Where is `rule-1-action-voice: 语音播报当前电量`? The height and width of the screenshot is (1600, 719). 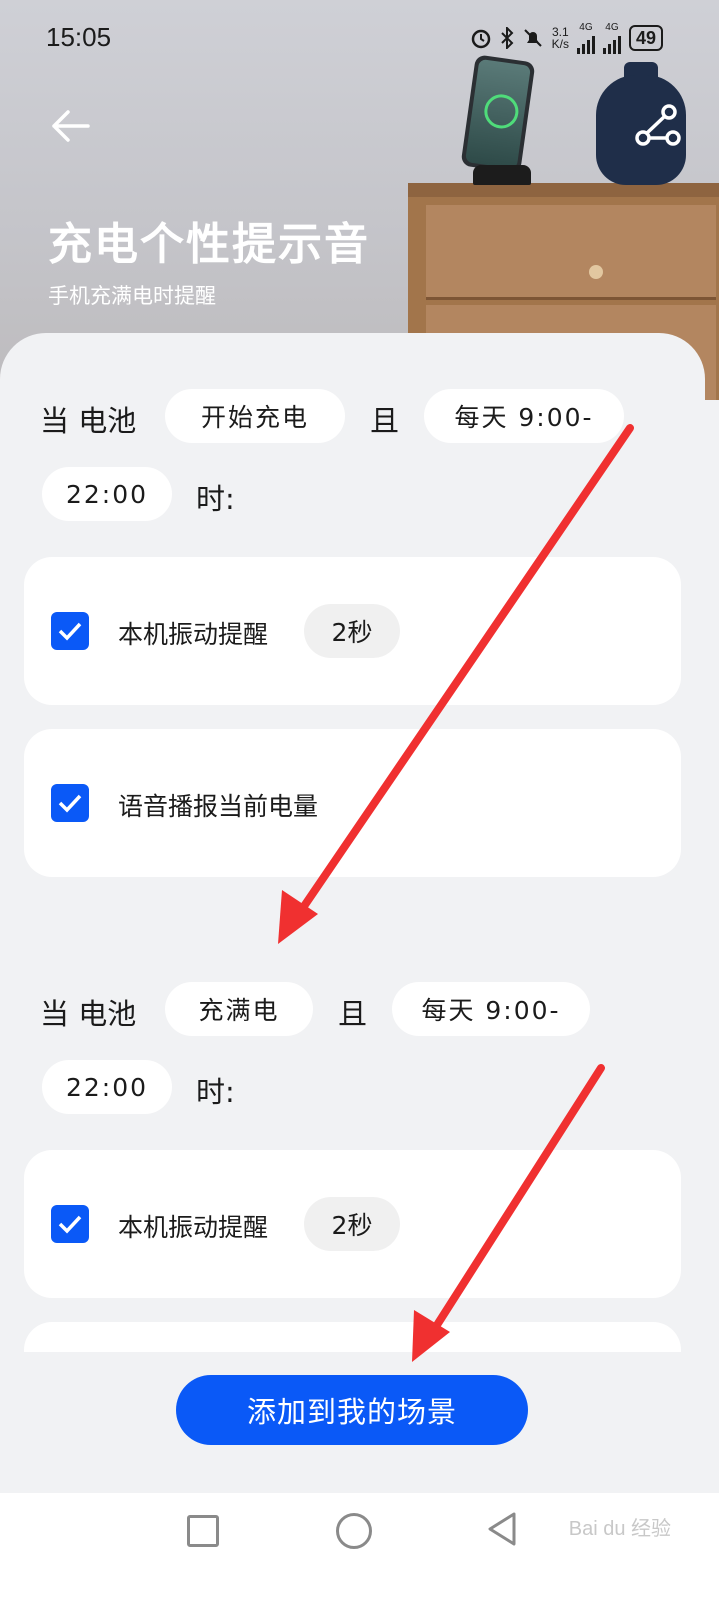
rule-1-action-voice: 语音播报当前电量 is located at coordinates (352, 803).